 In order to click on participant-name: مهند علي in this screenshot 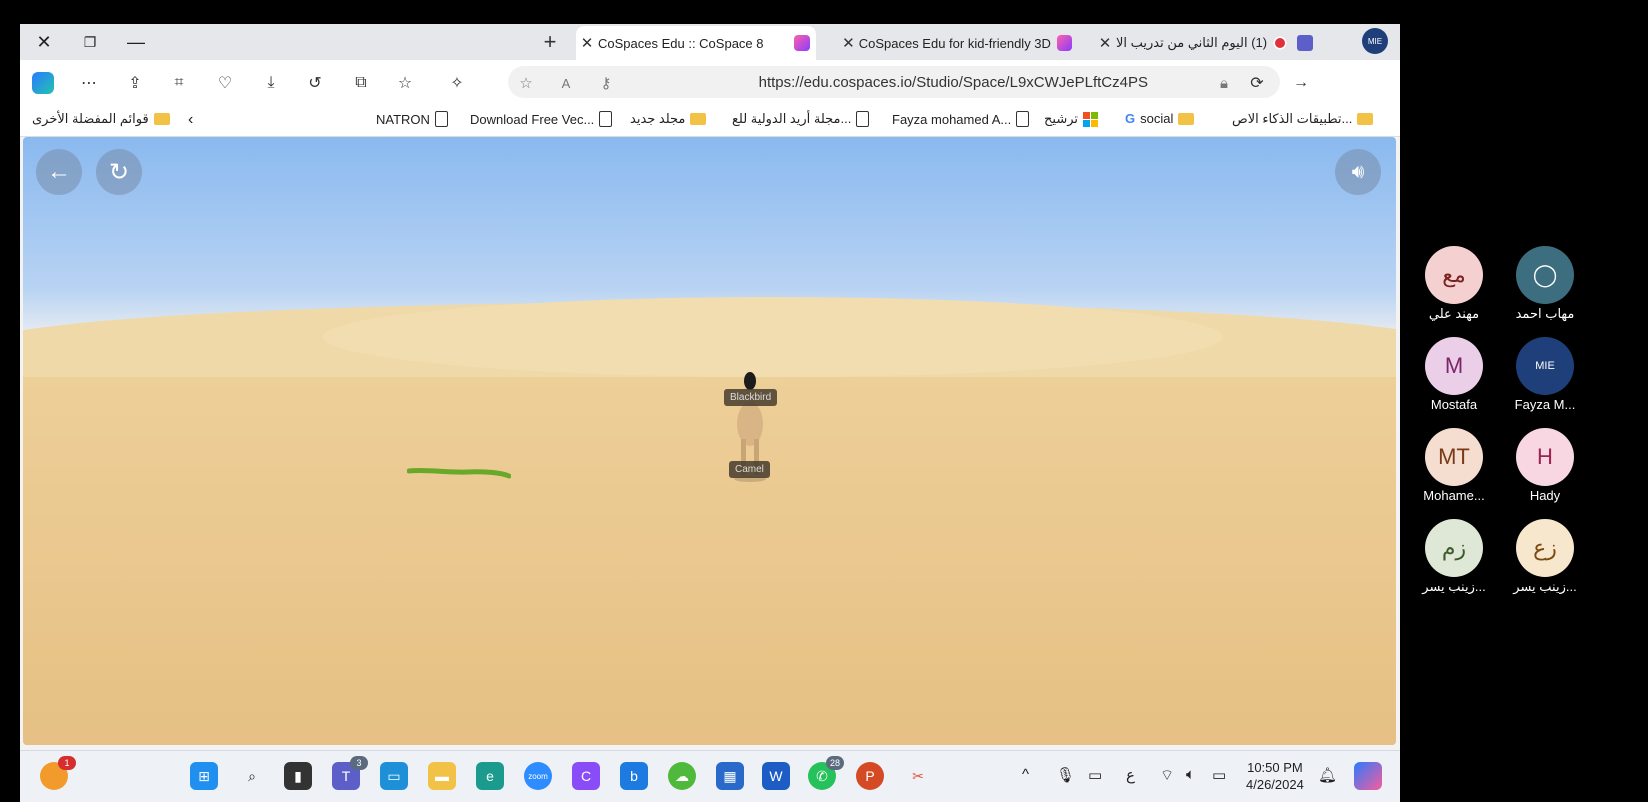, I will do `click(1454, 313)`.